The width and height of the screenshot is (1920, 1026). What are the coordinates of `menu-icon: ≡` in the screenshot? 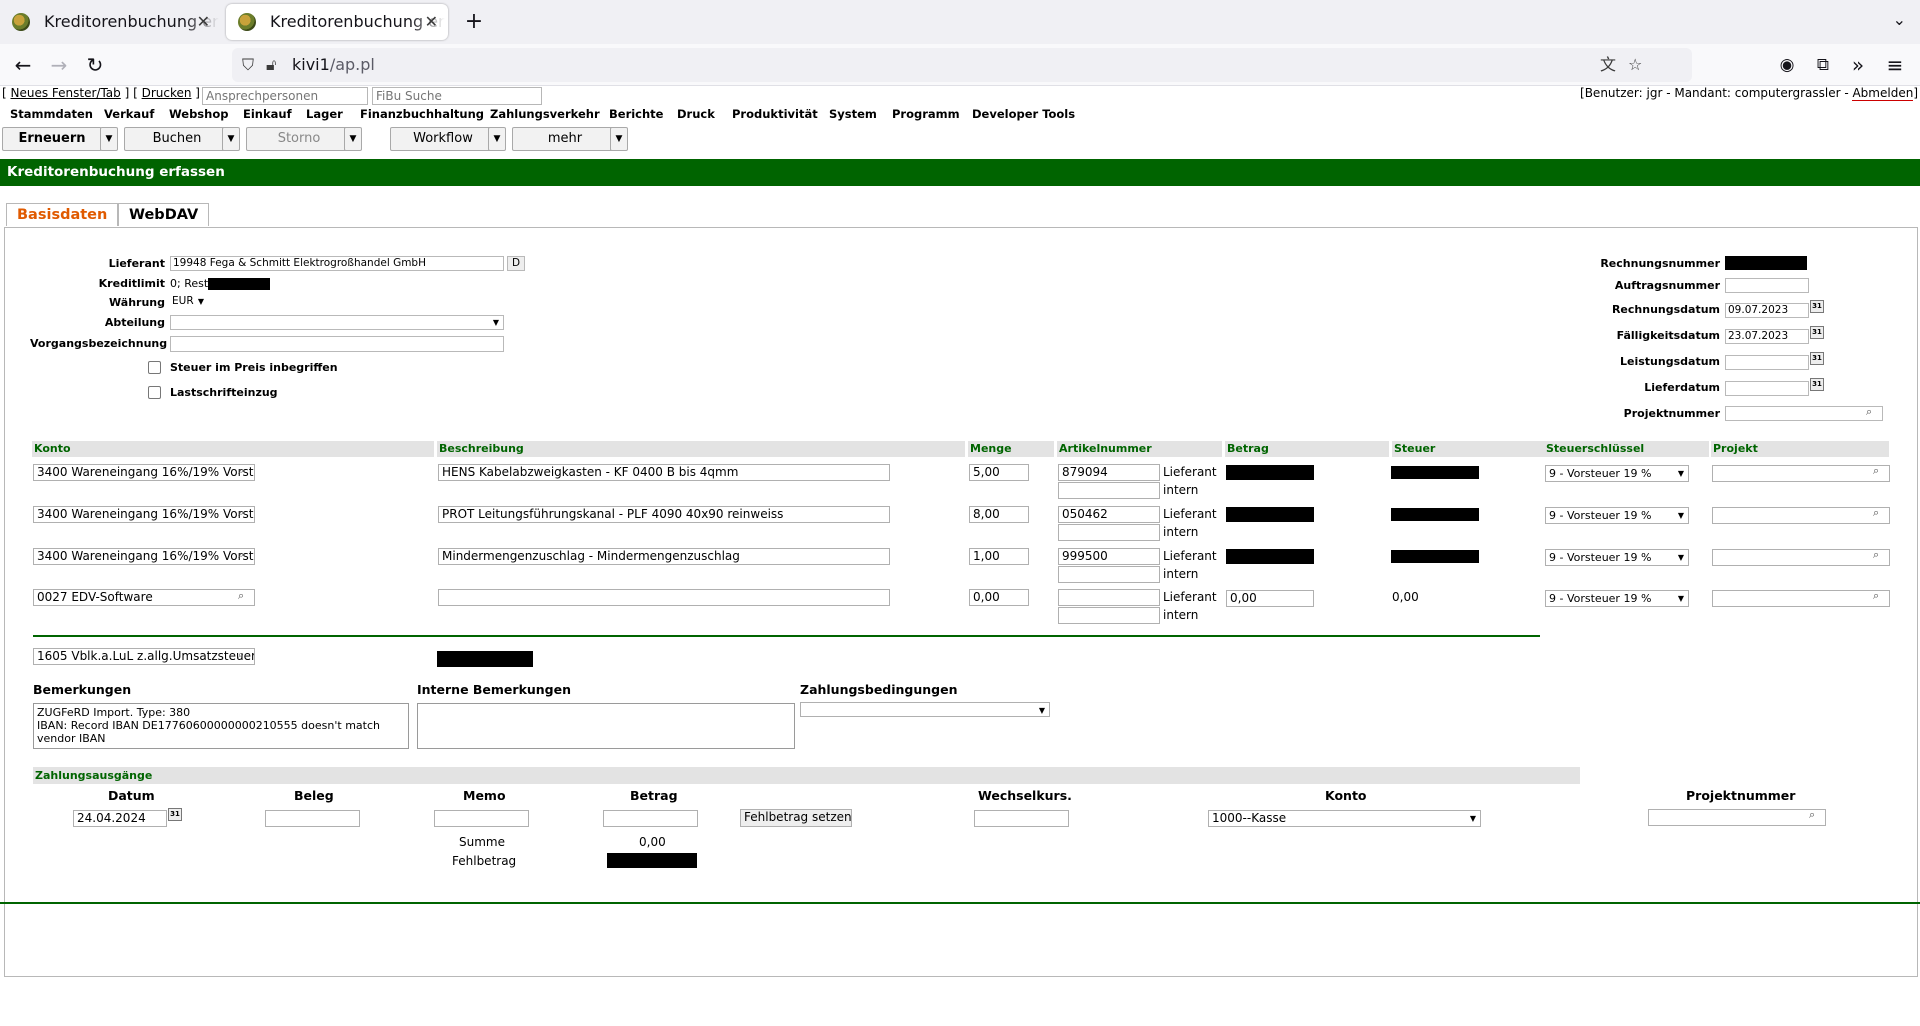 It's located at (1895, 65).